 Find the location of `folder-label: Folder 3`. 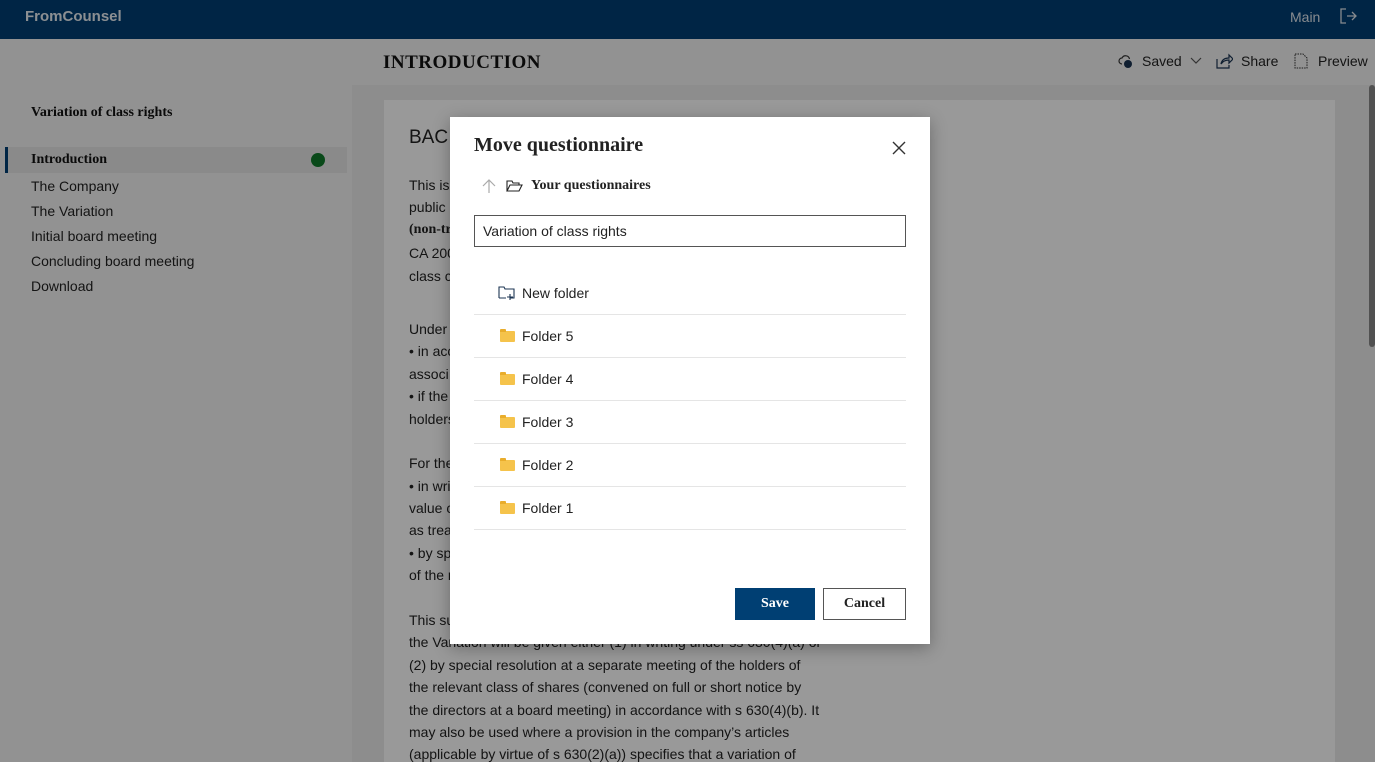

folder-label: Folder 3 is located at coordinates (548, 422).